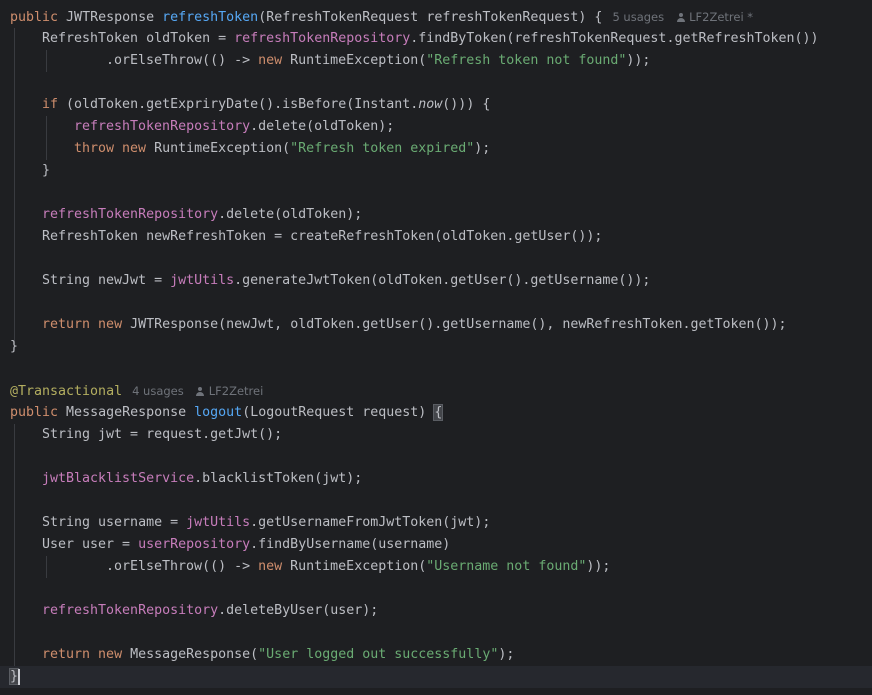 Image resolution: width=872 pixels, height=695 pixels. Describe the element at coordinates (110, 17) in the screenshot. I see `return-type: JWTResponse` at that location.